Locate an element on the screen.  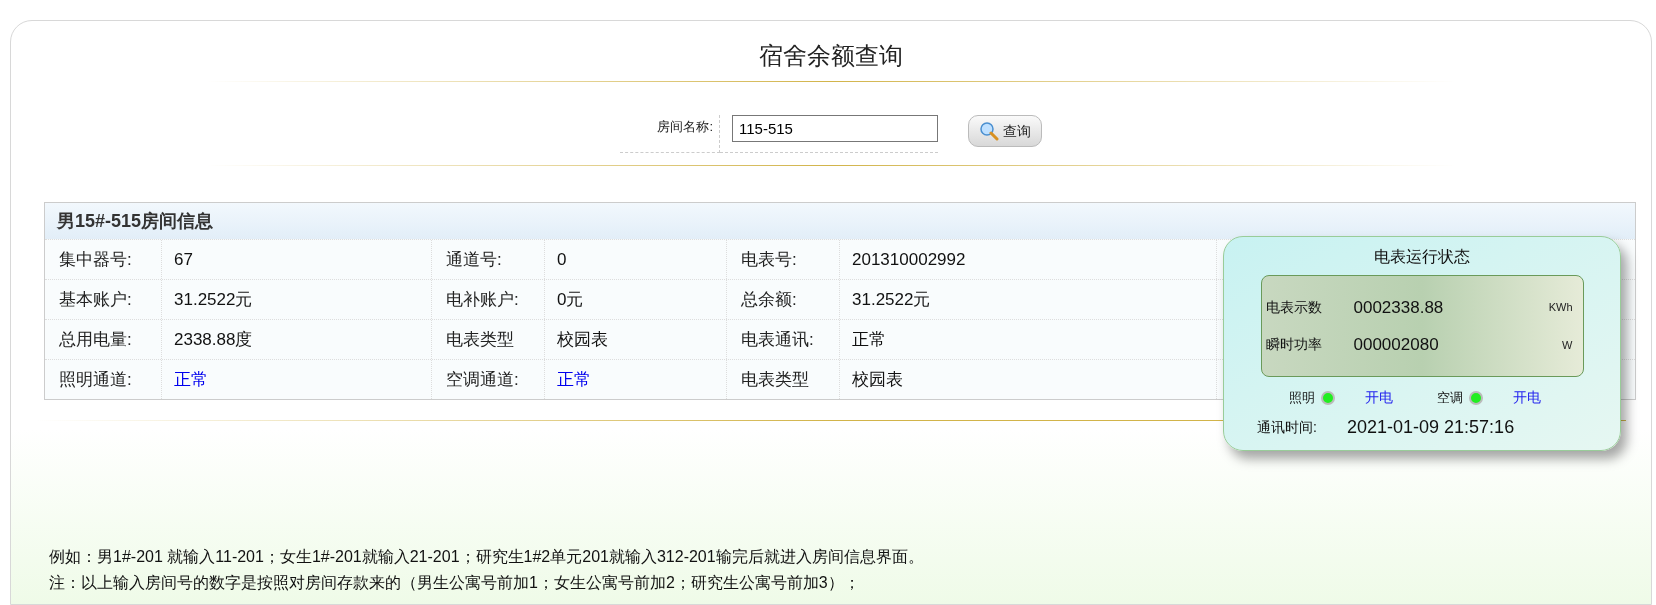
page-title: 宿舍余额查询 is located at coordinates (831, 56).